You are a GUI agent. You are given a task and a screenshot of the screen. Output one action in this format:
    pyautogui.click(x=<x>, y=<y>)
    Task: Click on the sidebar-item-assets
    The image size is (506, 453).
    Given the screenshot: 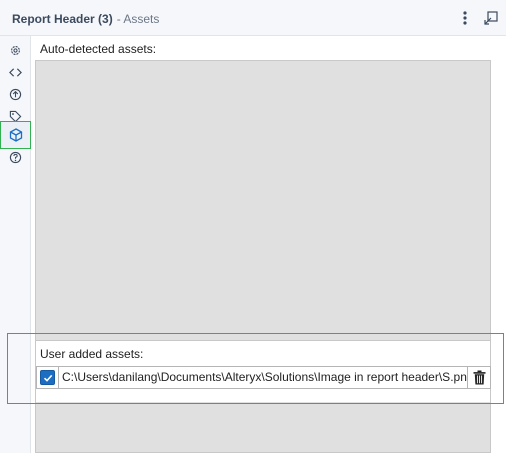 What is the action you would take?
    pyautogui.click(x=15, y=135)
    